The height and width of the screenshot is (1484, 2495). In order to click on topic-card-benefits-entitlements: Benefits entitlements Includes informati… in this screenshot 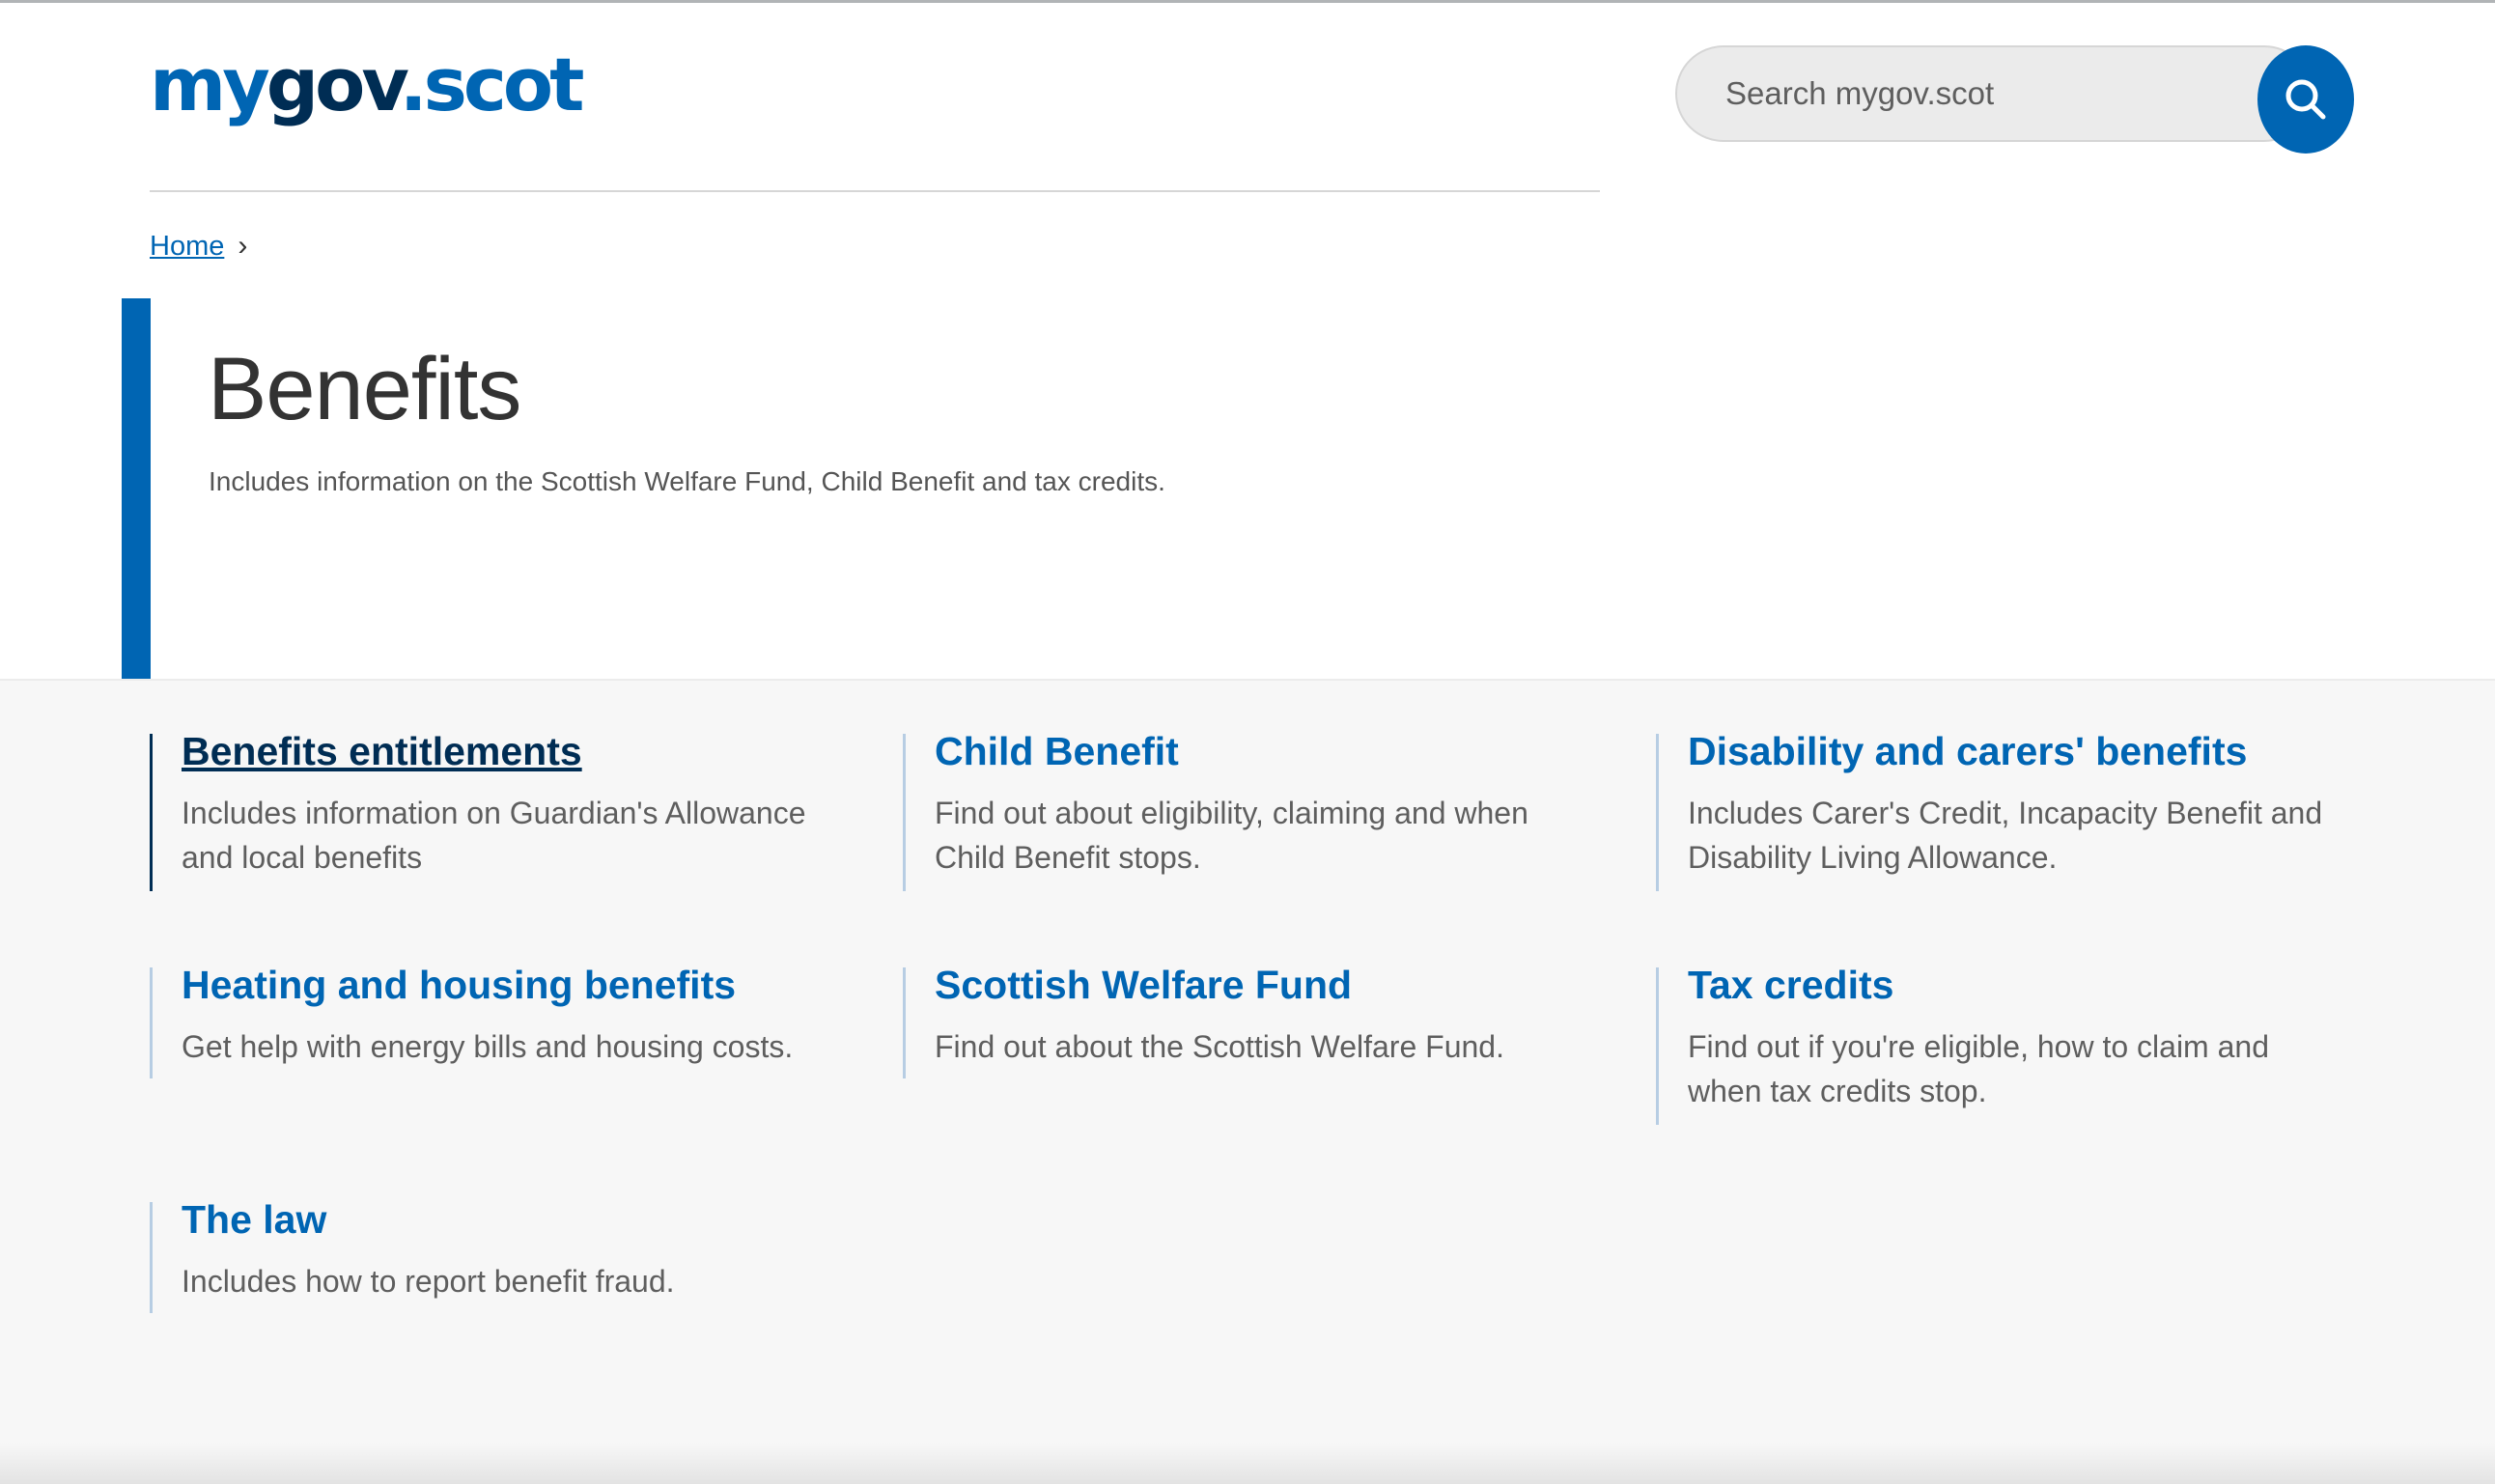, I will do `click(497, 810)`.